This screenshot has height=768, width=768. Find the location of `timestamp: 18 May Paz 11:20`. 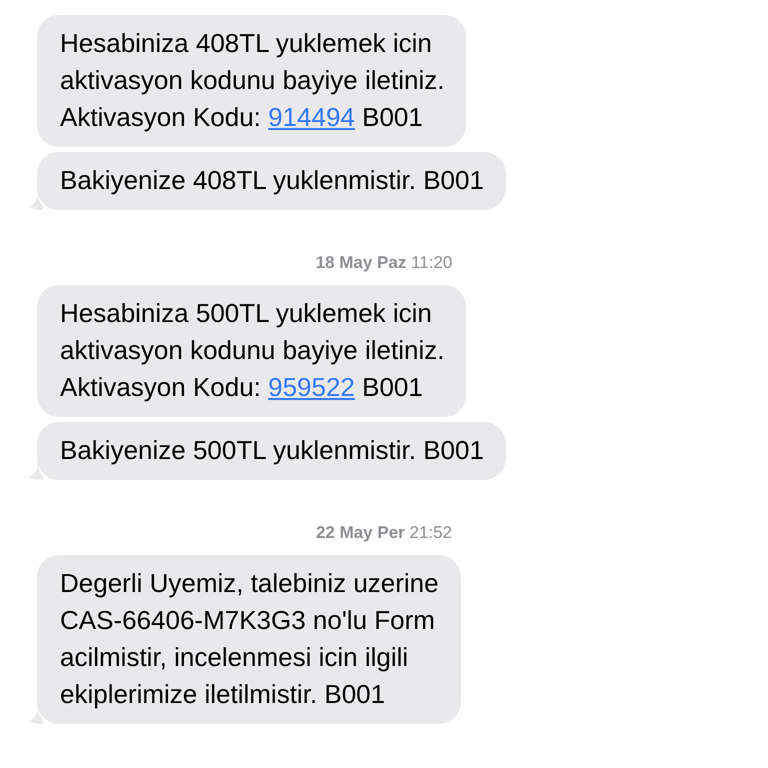

timestamp: 18 May Paz 11:20 is located at coordinates (384, 263).